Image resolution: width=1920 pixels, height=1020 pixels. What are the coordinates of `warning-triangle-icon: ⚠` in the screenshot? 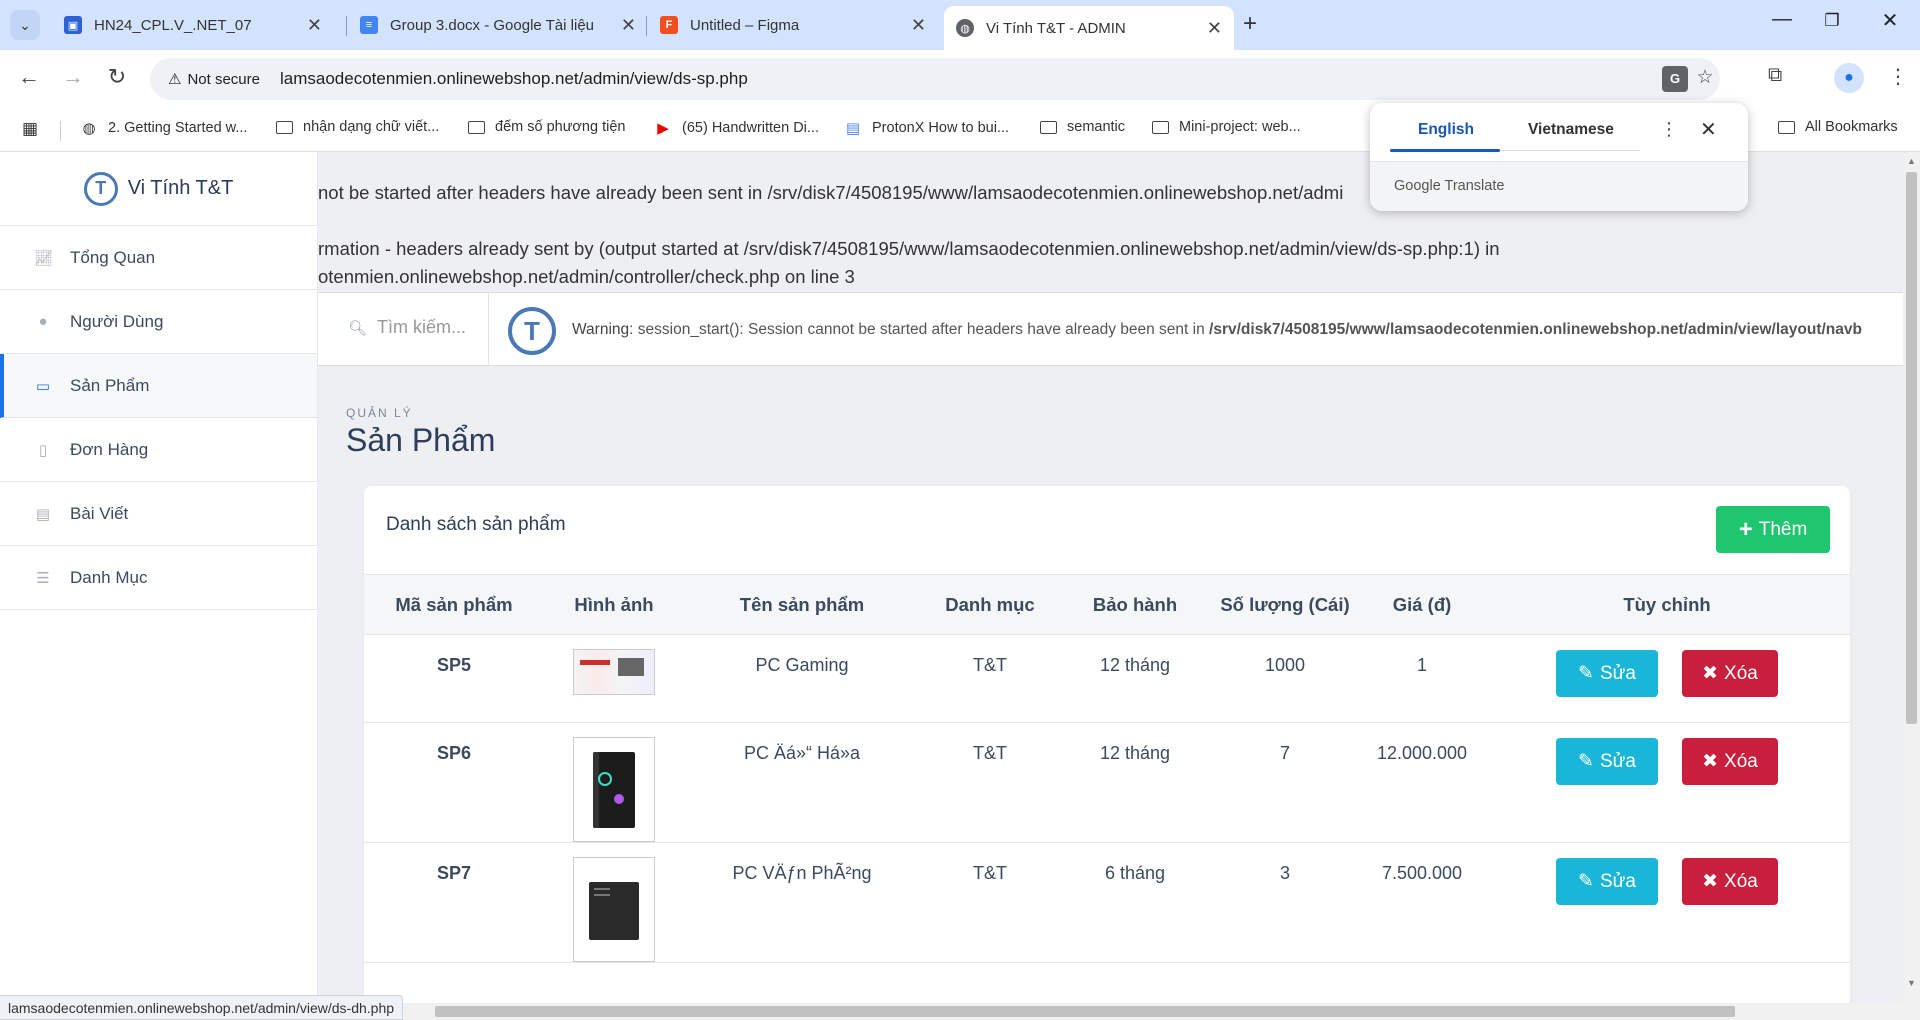 It's located at (175, 79).